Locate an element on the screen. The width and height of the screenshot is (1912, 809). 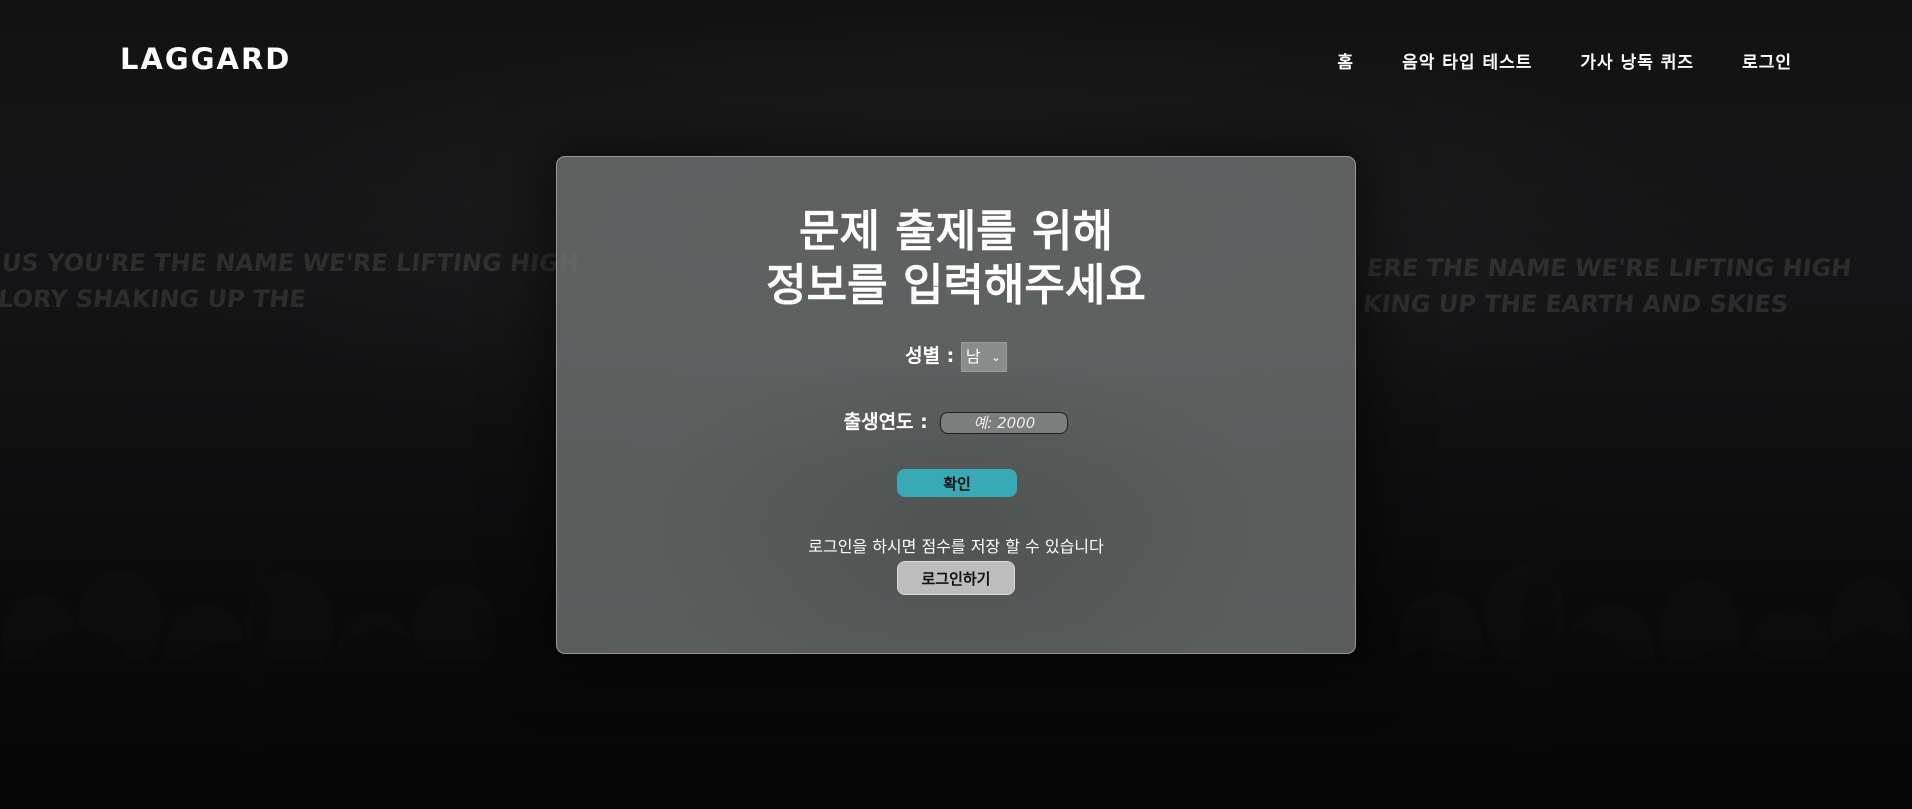
birth-year-row: 출생연도 : is located at coordinates (956, 420).